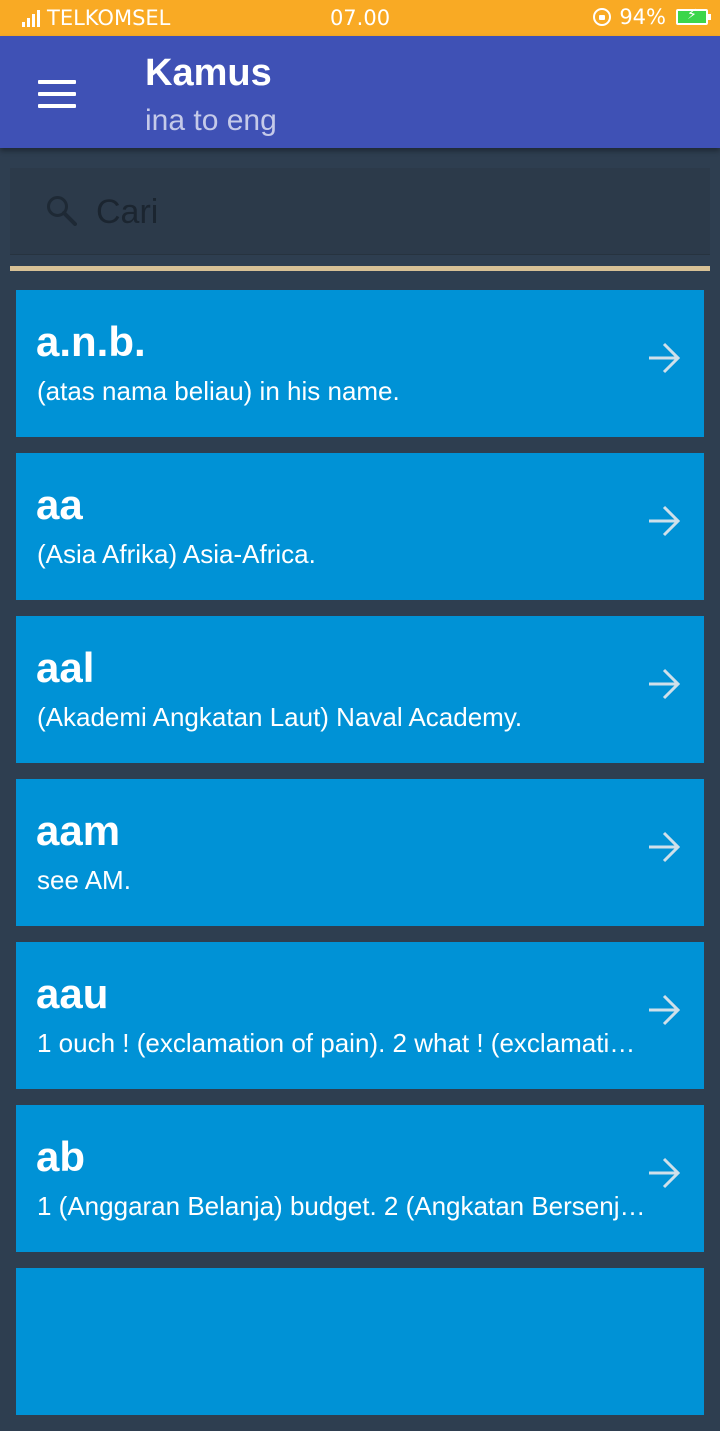 The height and width of the screenshot is (1431, 720). I want to click on search-icon, so click(62, 211).